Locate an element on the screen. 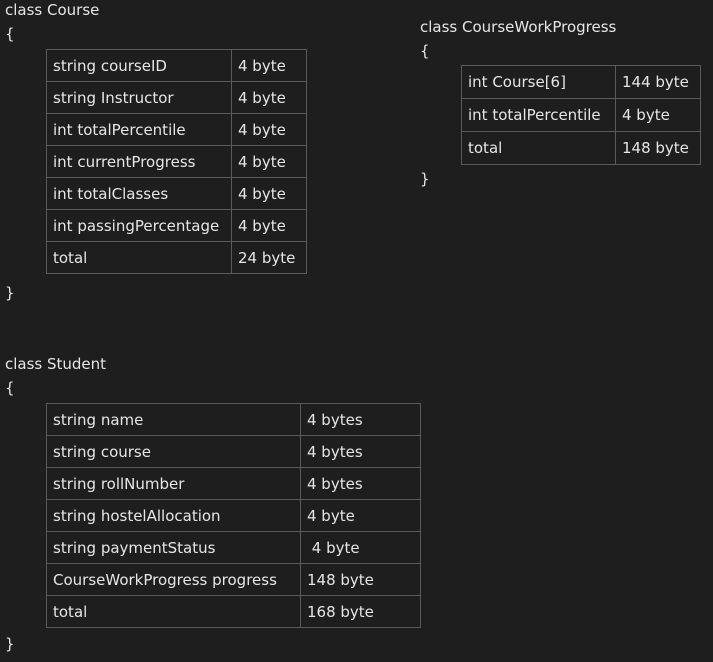 The width and height of the screenshot is (713, 662). field-size: 144 byte is located at coordinates (658, 82).